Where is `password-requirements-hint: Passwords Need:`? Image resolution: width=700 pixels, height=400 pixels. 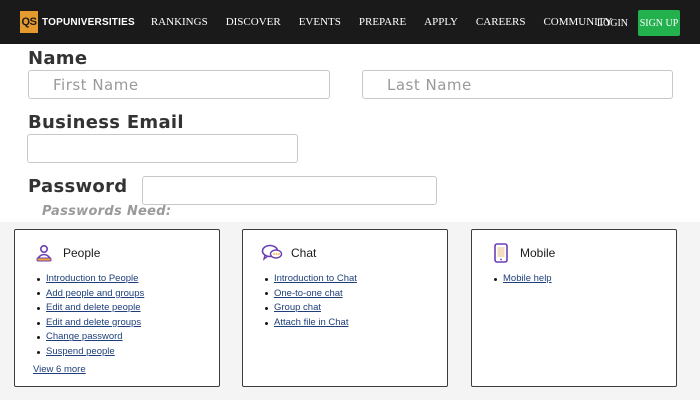
password-requirements-hint: Passwords Need: is located at coordinates (107, 211).